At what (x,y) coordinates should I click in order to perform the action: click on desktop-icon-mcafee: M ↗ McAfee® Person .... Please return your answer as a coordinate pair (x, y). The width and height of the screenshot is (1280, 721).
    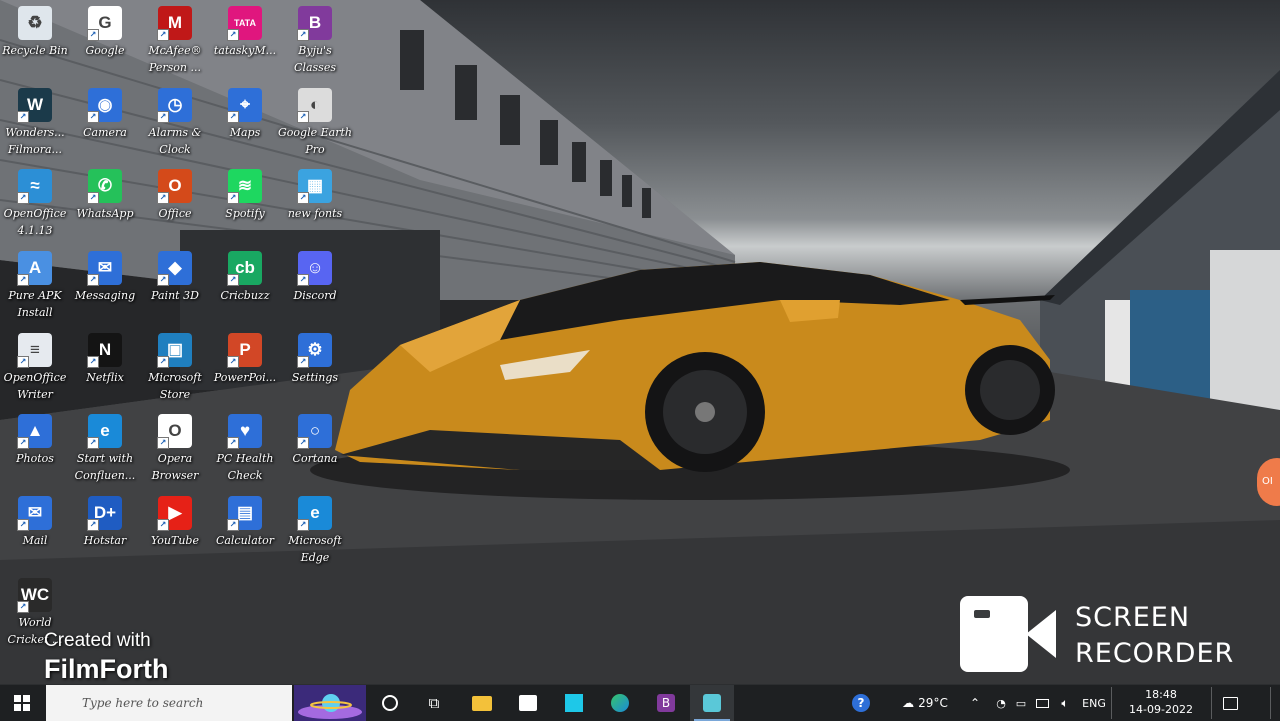
    Looking at the image, I should click on (175, 43).